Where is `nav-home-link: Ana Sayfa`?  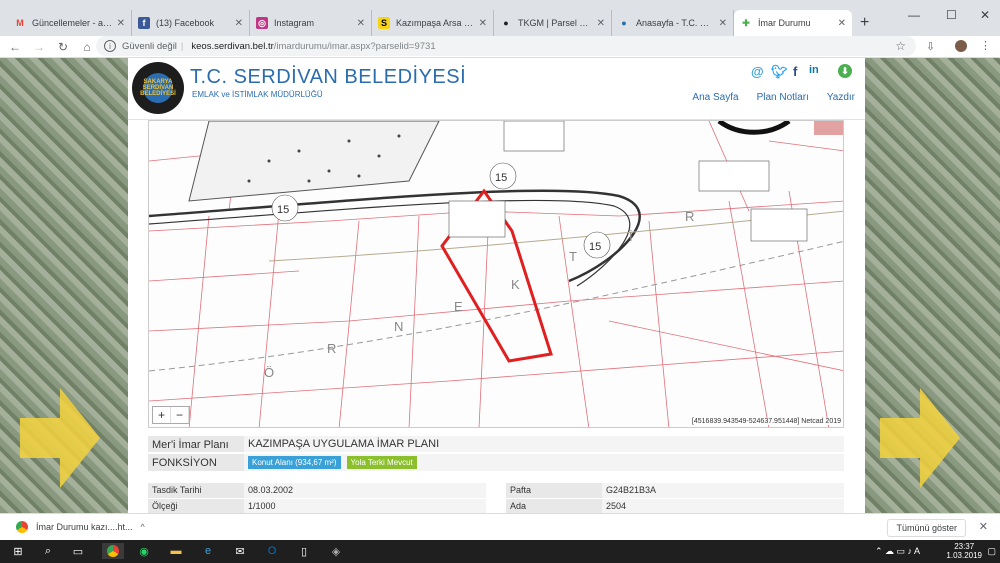
nav-home-link: Ana Sayfa is located at coordinates (715, 97).